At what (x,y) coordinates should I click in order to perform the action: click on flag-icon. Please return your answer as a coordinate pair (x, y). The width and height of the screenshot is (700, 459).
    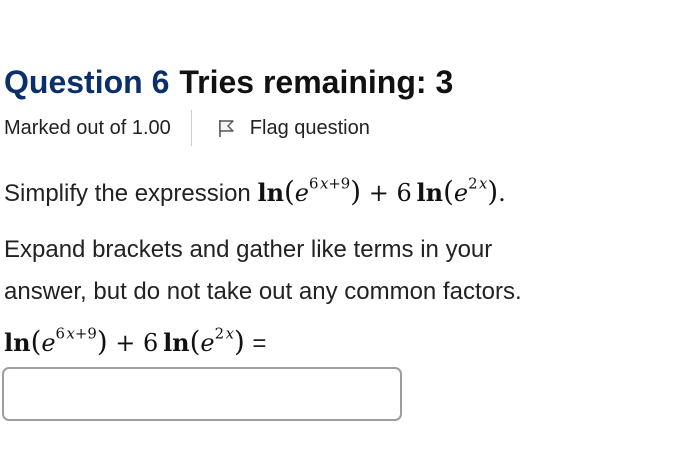
    Looking at the image, I should click on (226, 128).